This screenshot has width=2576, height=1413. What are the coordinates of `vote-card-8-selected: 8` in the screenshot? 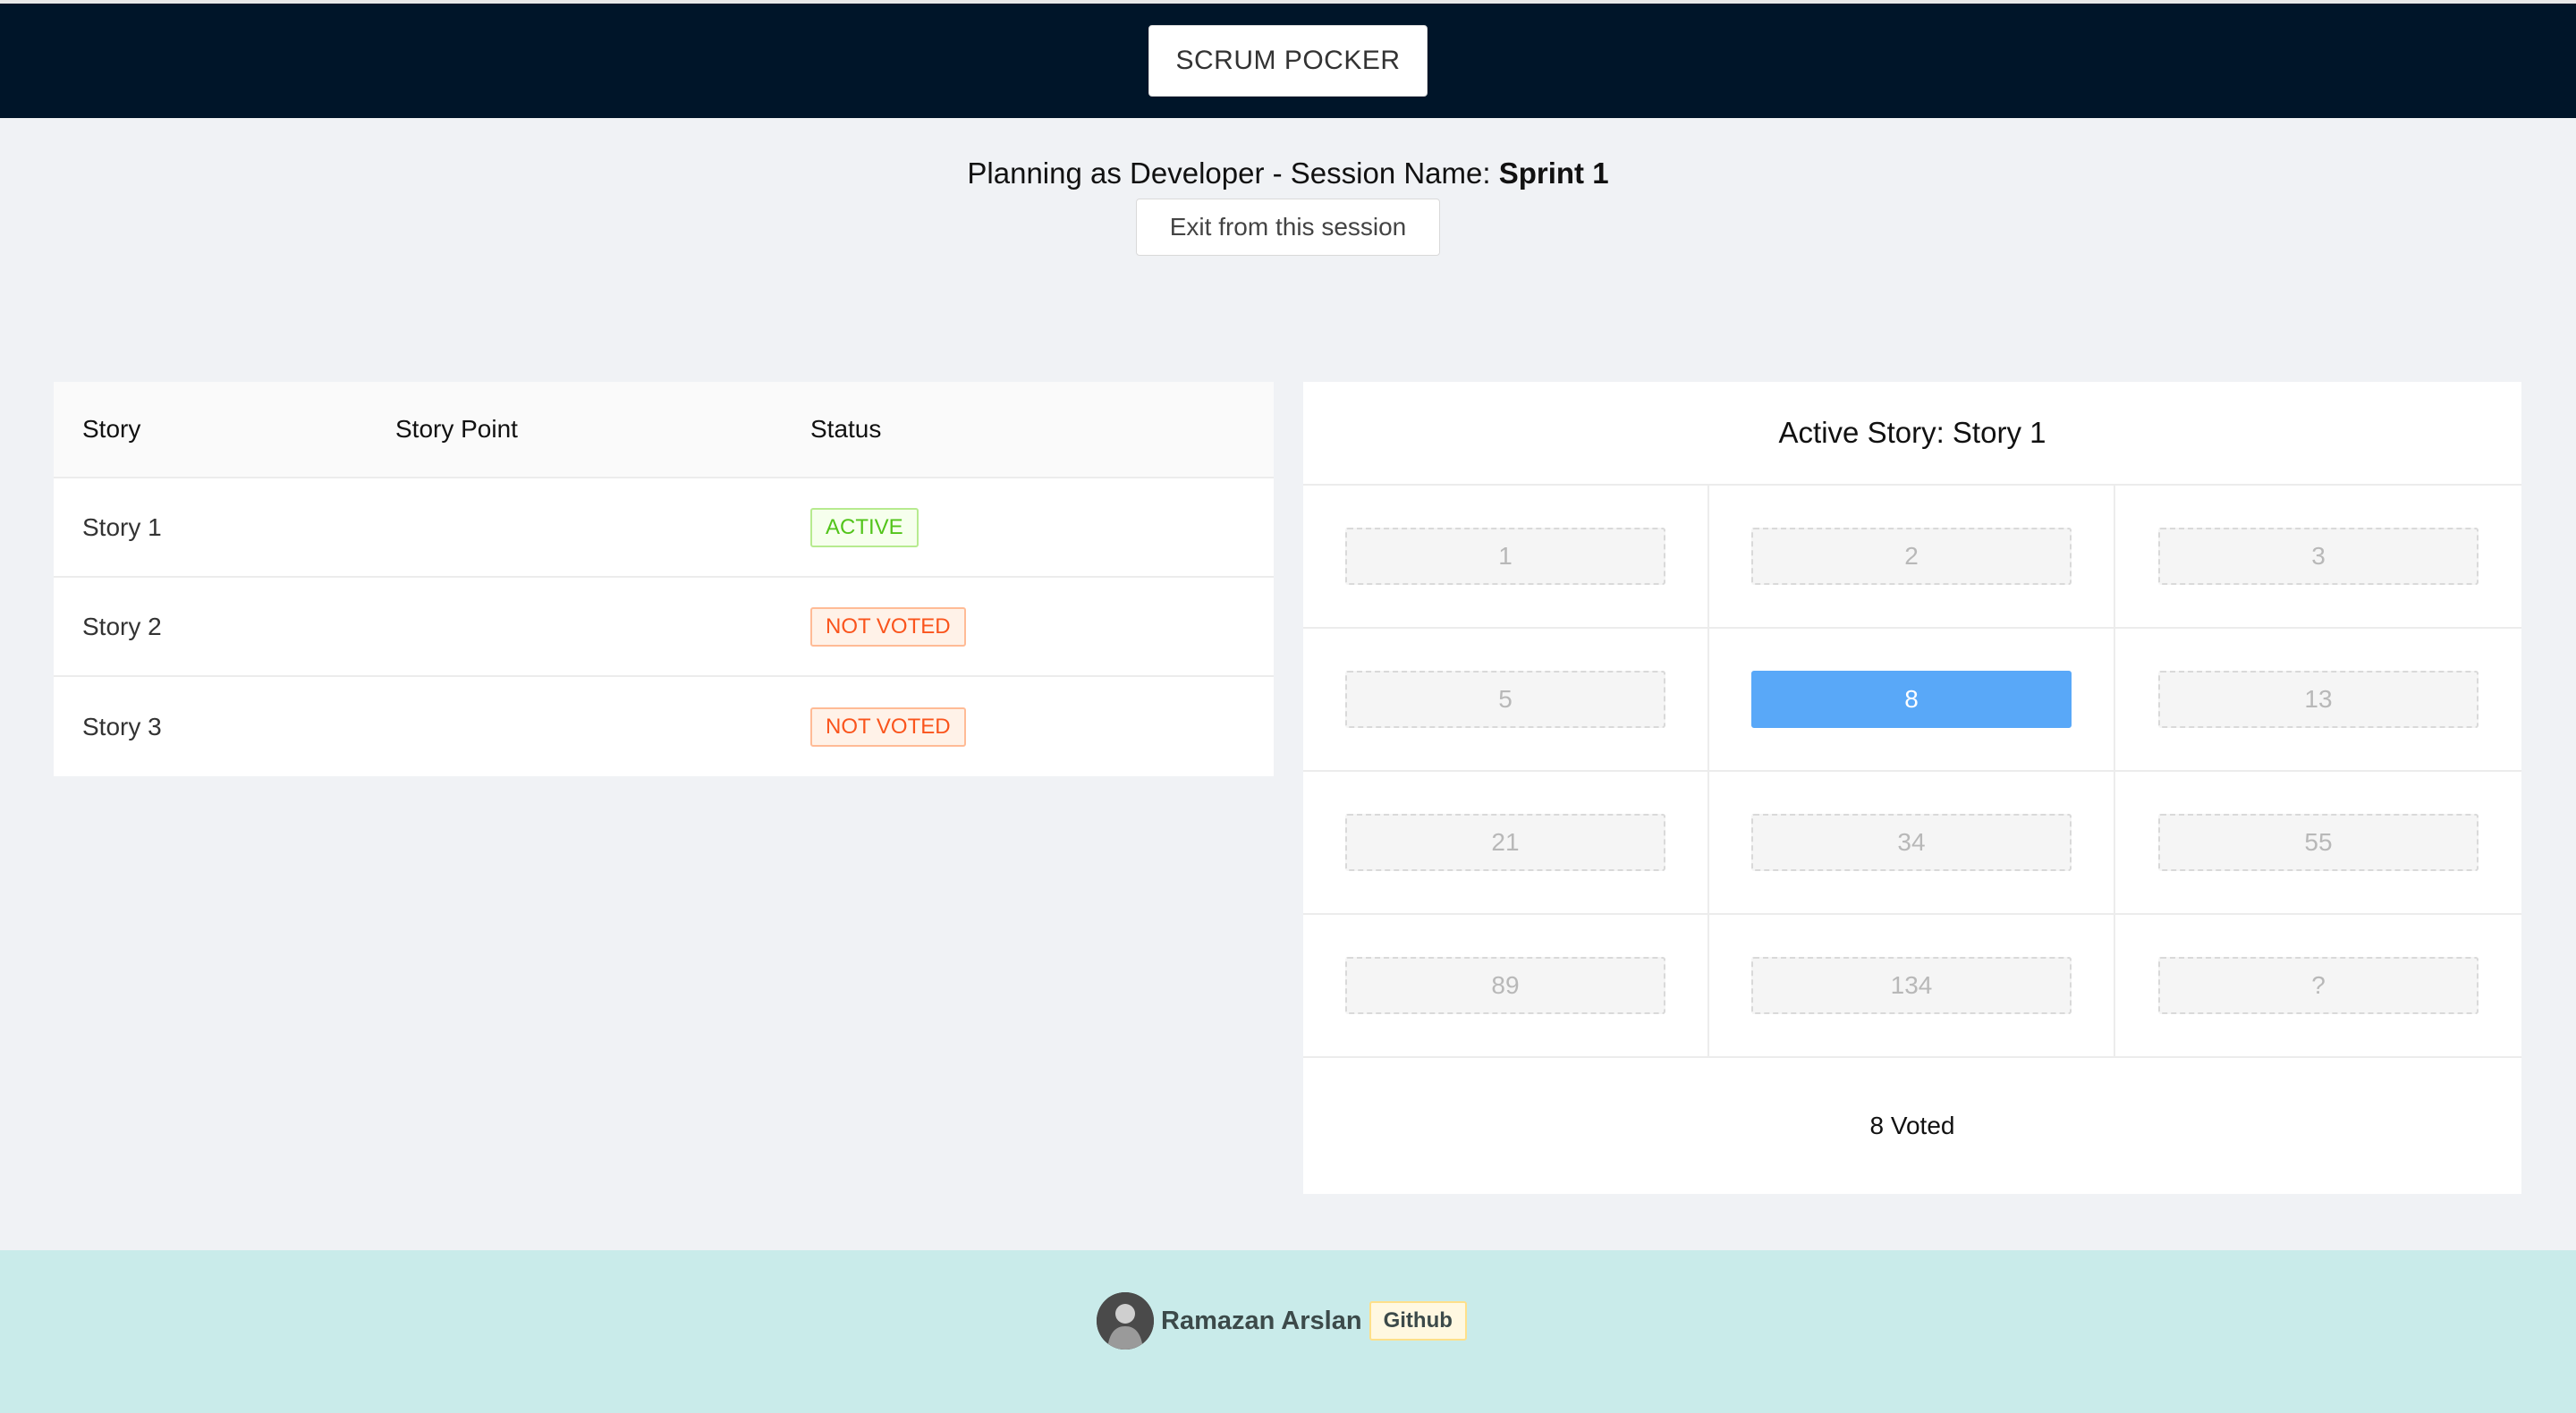 It's located at (1911, 699).